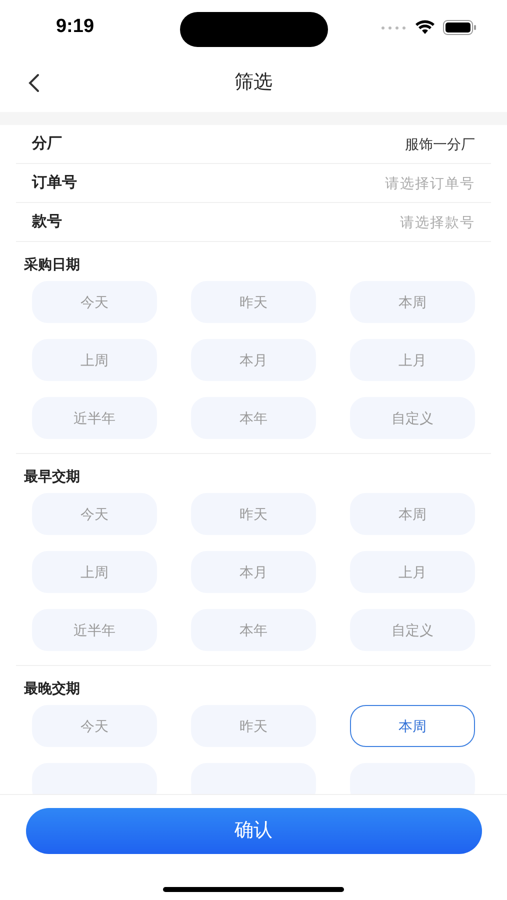 Image resolution: width=507 pixels, height=900 pixels. I want to click on back-icon, so click(34, 83).